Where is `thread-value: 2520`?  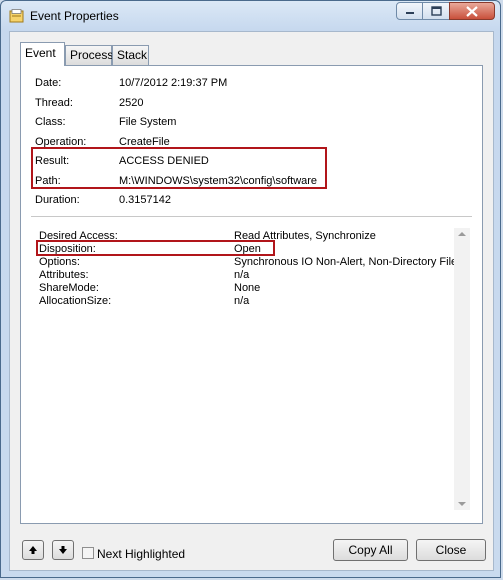
thread-value: 2520 is located at coordinates (131, 103).